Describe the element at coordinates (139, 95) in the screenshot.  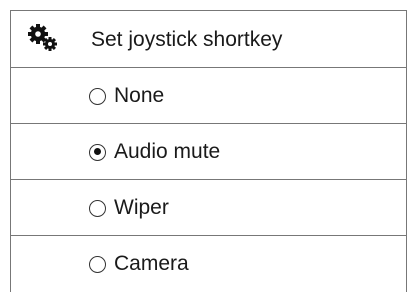
I see `option-label: None` at that location.